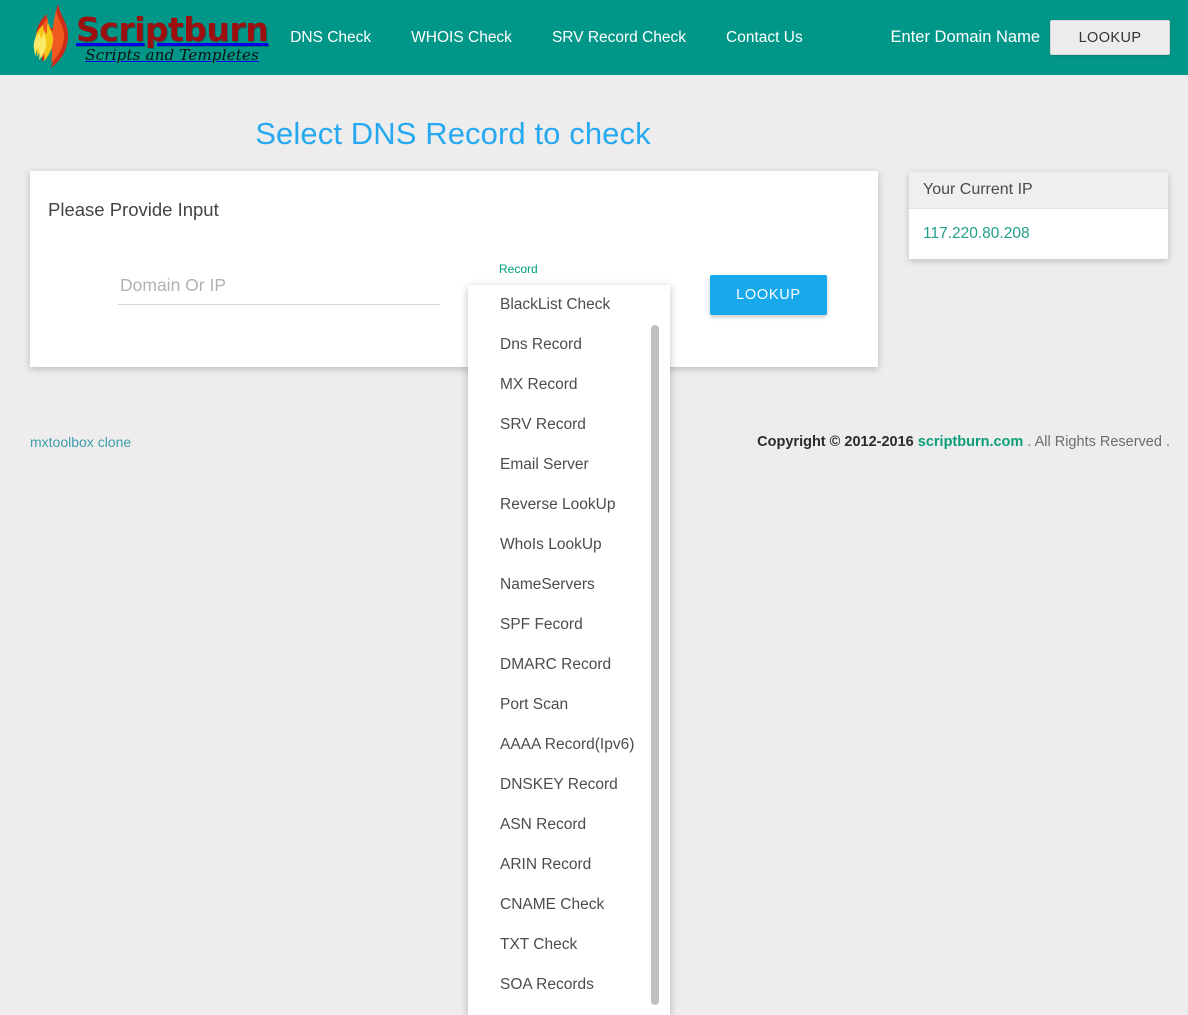 The width and height of the screenshot is (1188, 1015). What do you see at coordinates (1038, 215) in the screenshot?
I see `current-ip-card: Your Current IP 117.220.80.208` at bounding box center [1038, 215].